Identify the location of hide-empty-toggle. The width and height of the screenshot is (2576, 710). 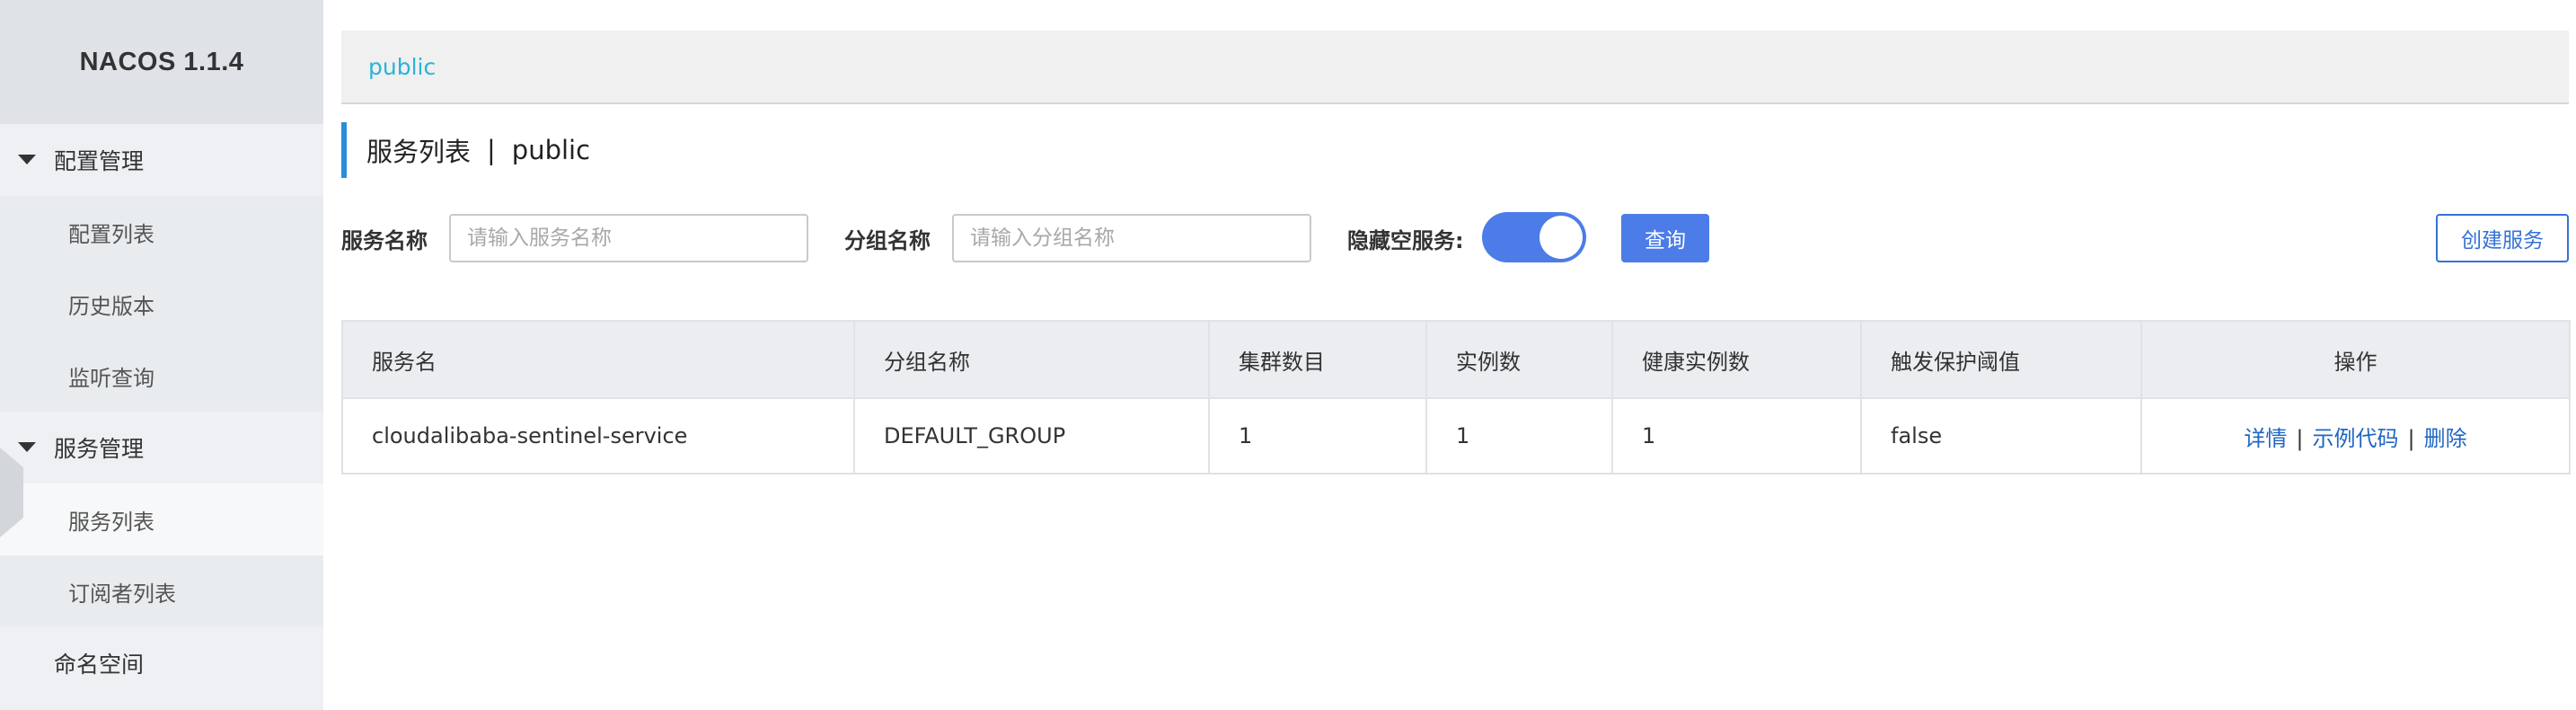
(1534, 237).